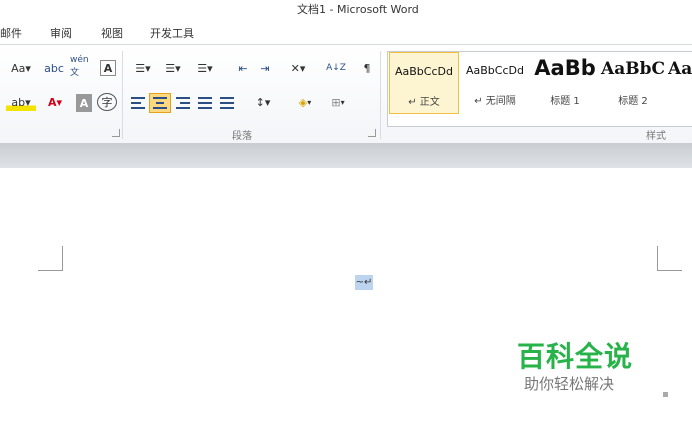 The image size is (692, 427). Describe the element at coordinates (565, 83) in the screenshot. I see `style-heading-1: AaBb 标题 1` at that location.